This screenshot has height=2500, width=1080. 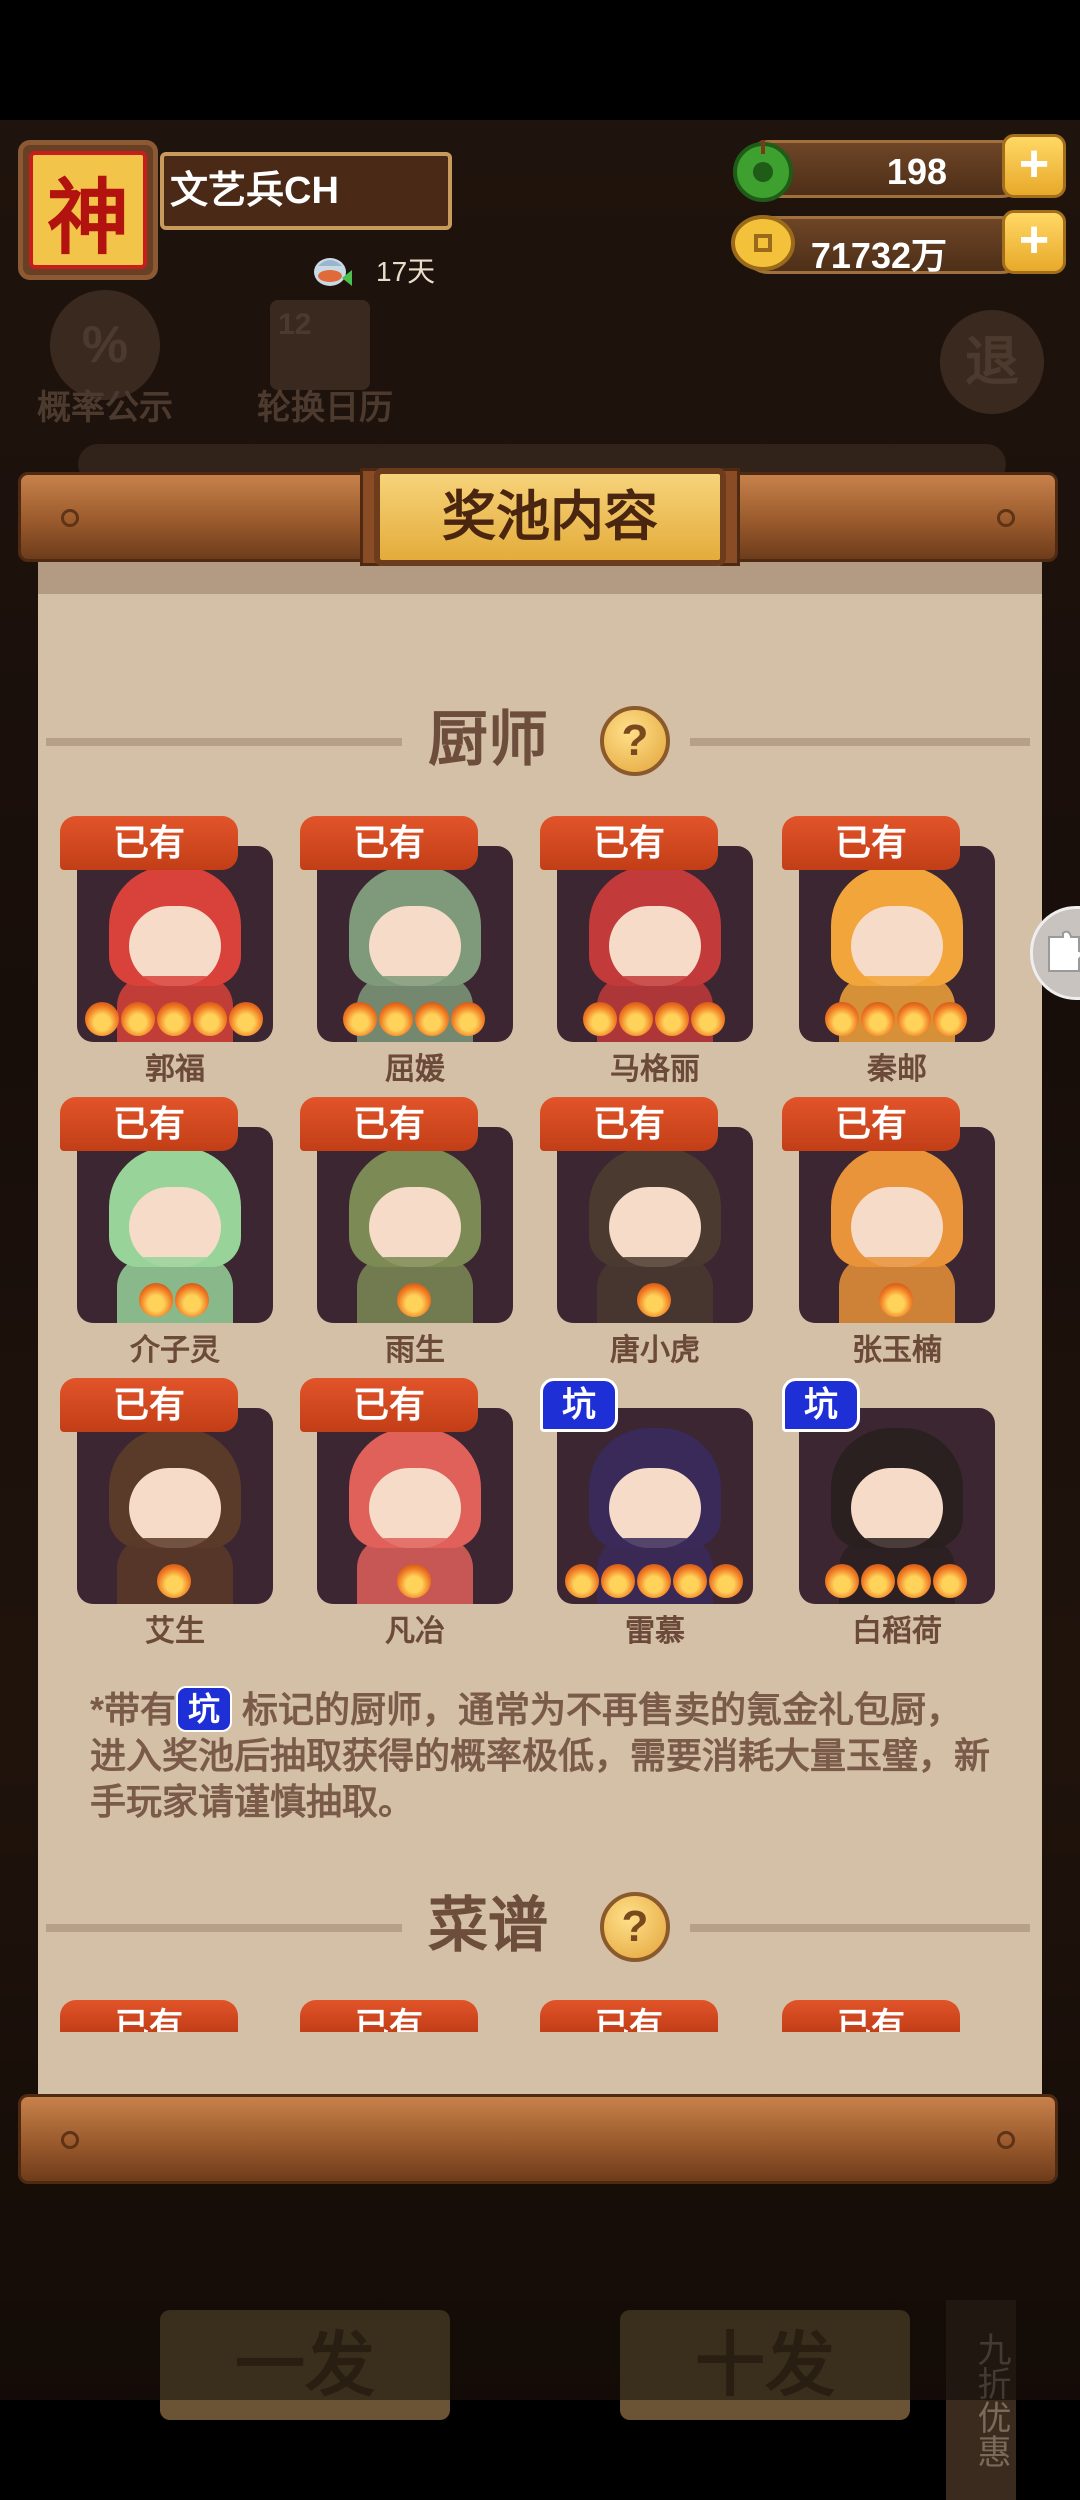 I want to click on recipe-section-header: 菜谱 ?, so click(x=540, y=1926).